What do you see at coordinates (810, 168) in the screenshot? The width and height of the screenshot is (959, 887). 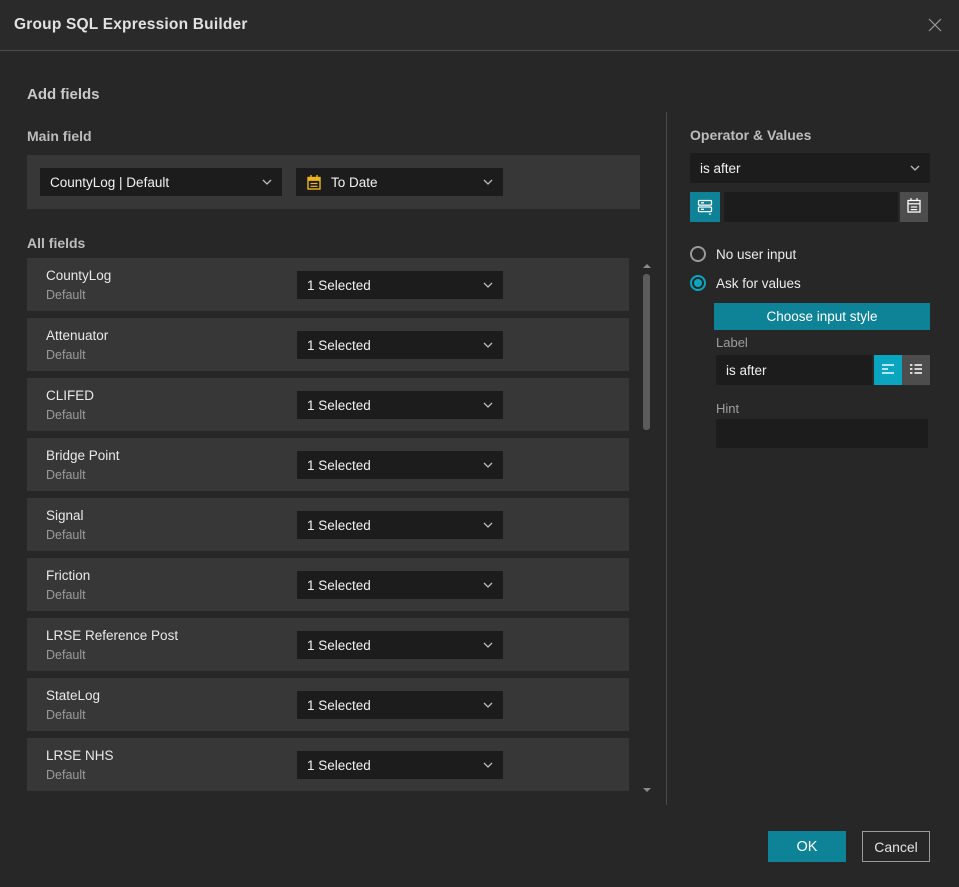 I see `operator-select: is after` at bounding box center [810, 168].